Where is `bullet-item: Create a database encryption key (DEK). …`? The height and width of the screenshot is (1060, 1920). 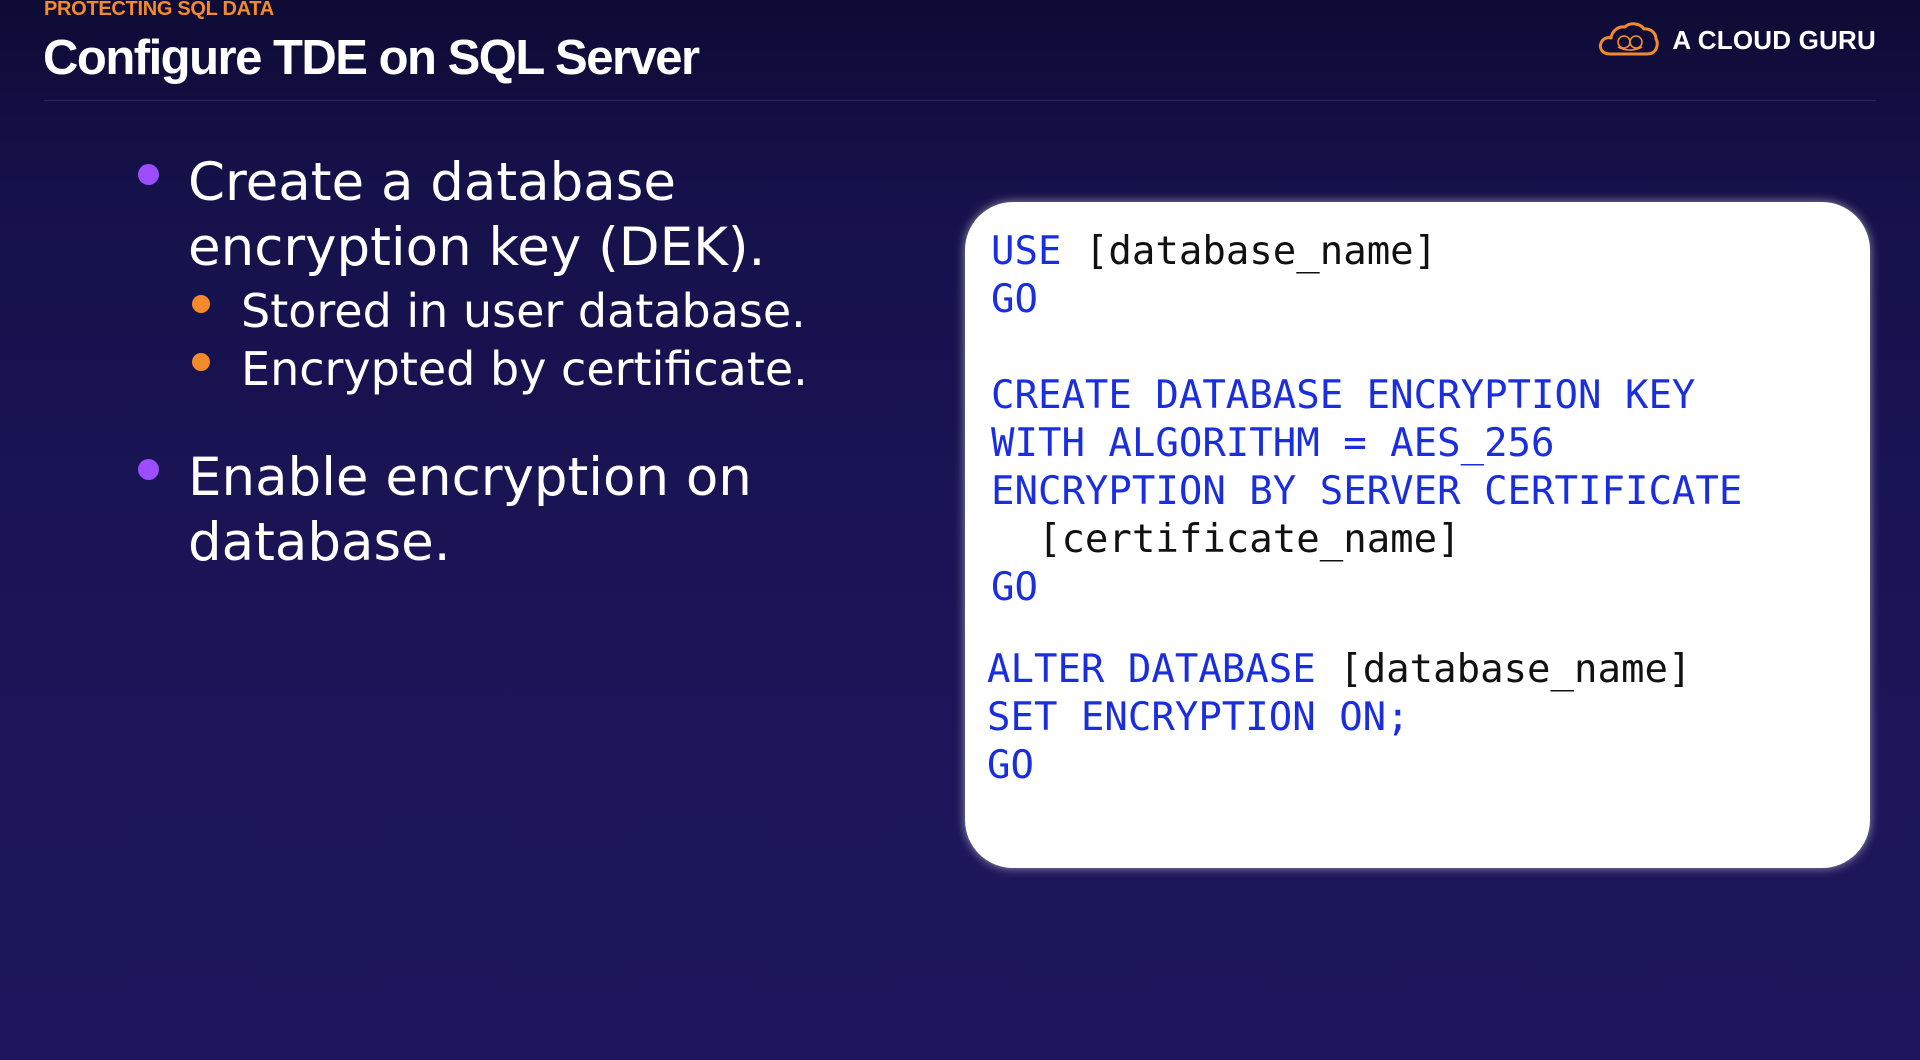
bullet-item: Create a database encryption key (DEK). … is located at coordinates (522, 274).